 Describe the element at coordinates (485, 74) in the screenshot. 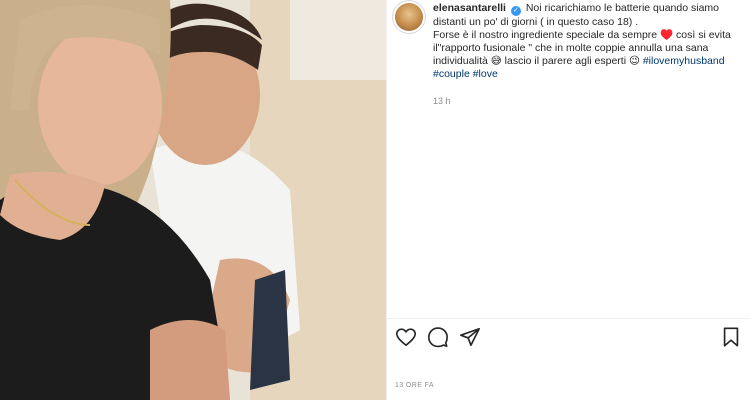

I see `hashtag-love: #love` at that location.